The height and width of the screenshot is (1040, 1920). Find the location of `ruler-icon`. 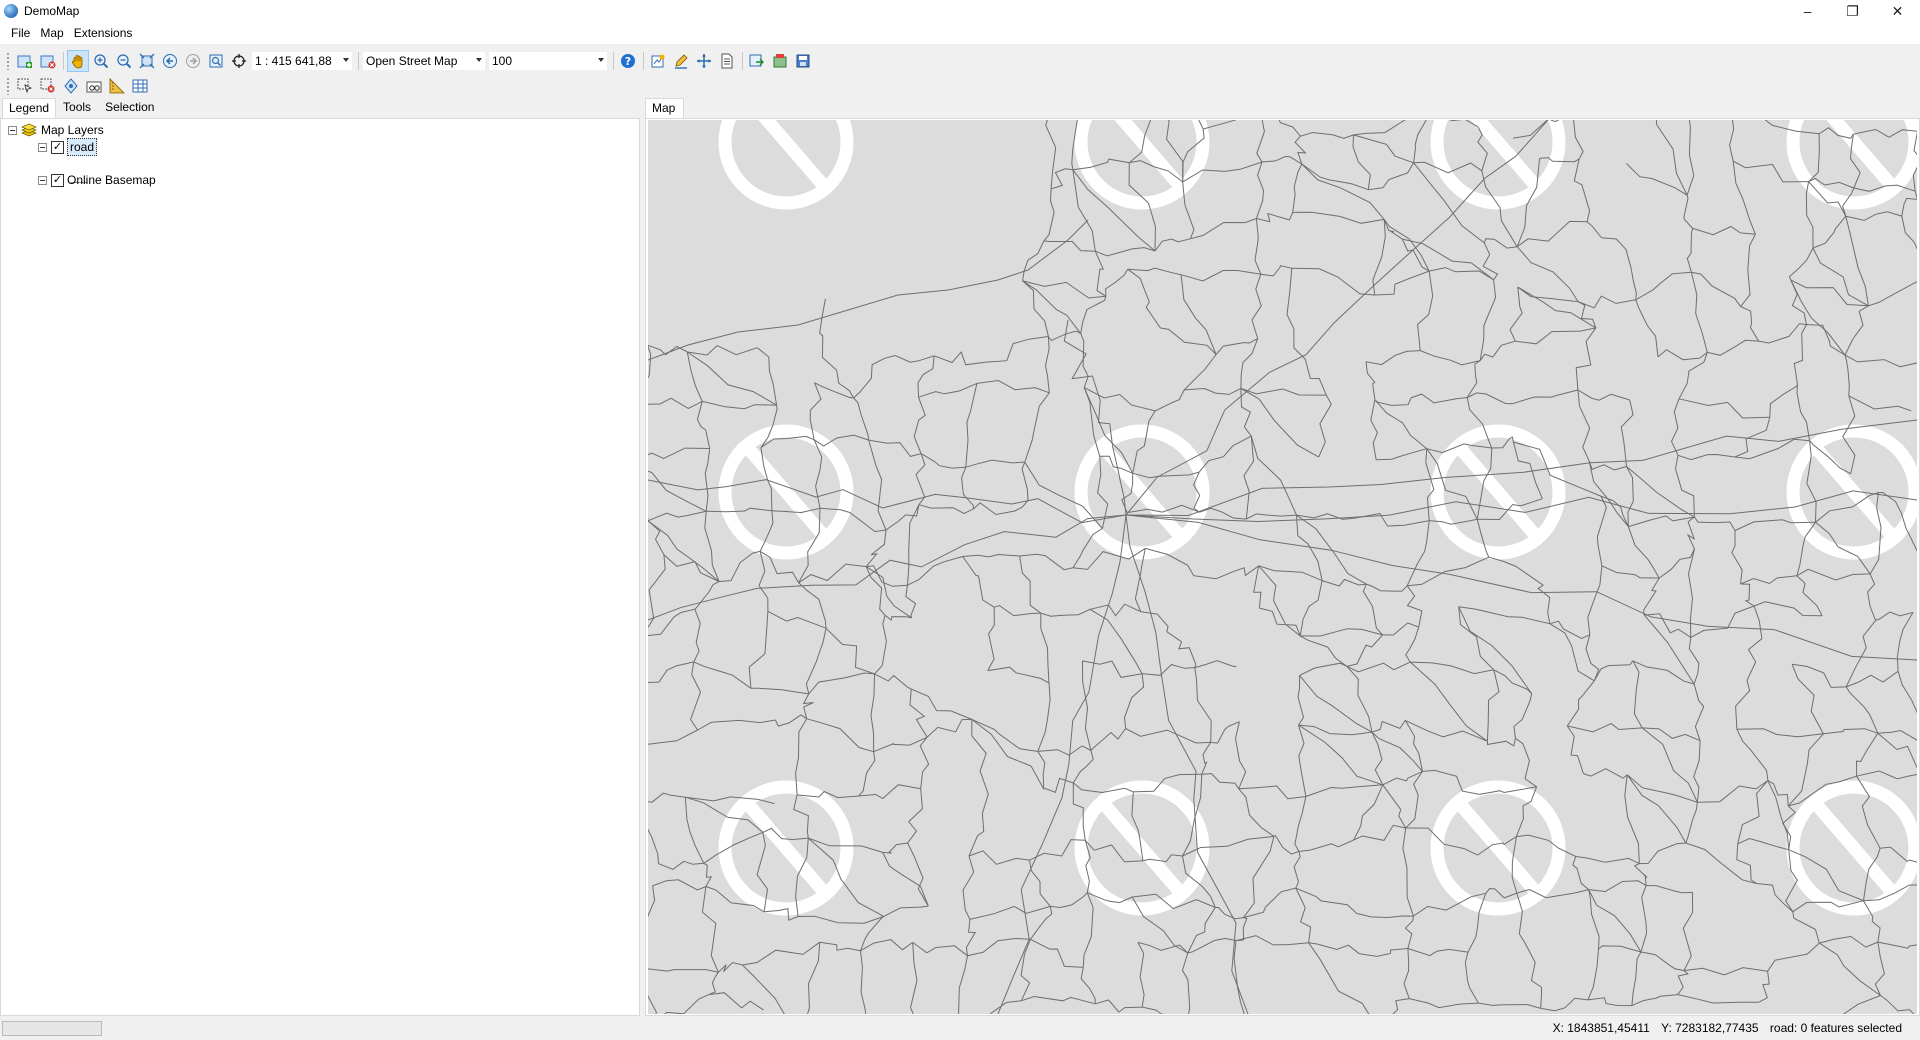

ruler-icon is located at coordinates (117, 85).